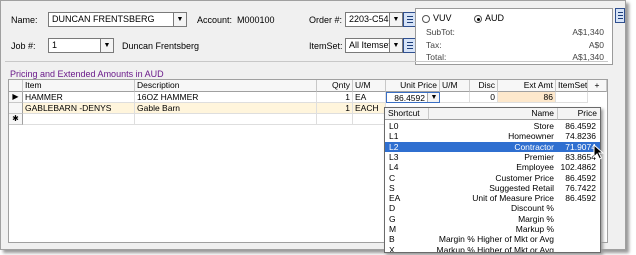 The height and width of the screenshot is (255, 636). What do you see at coordinates (492, 208) in the screenshot?
I see `price-level-option: D Discount %` at bounding box center [492, 208].